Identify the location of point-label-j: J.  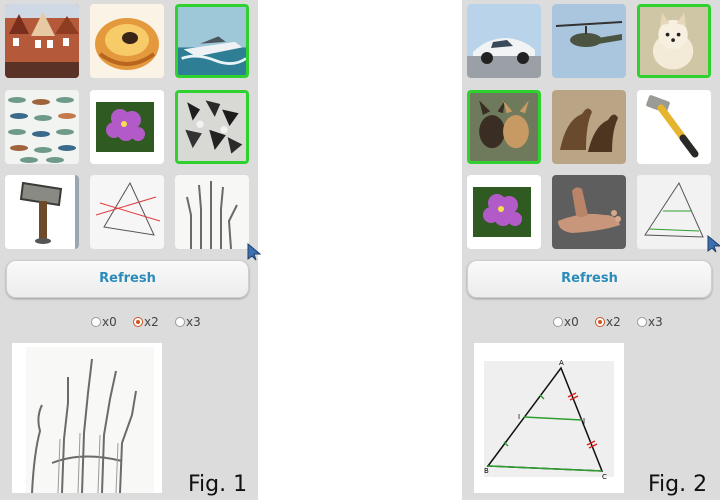
(583, 421).